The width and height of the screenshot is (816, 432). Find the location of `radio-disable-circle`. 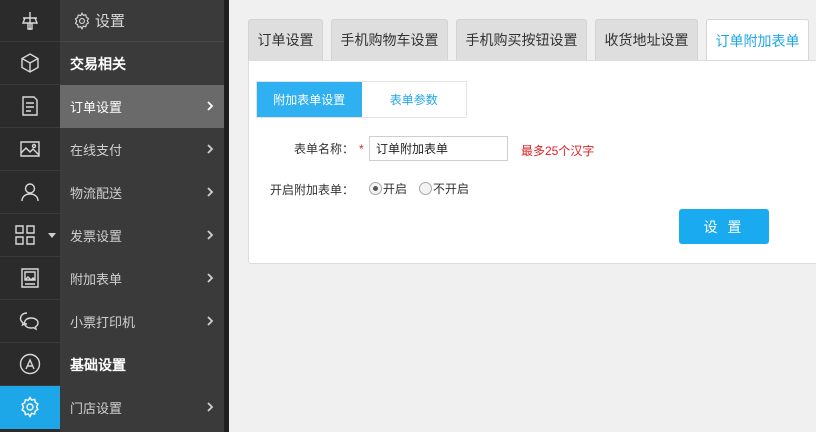

radio-disable-circle is located at coordinates (425, 188).